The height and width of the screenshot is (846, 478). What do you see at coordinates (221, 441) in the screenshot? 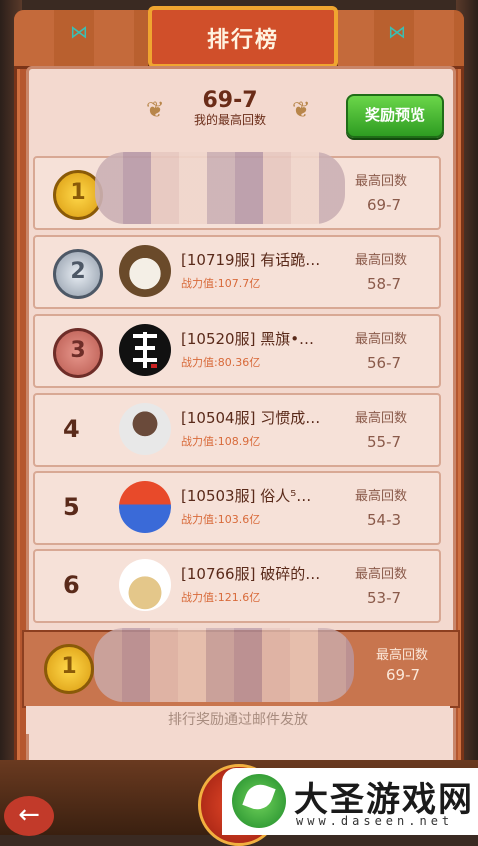
I see `power-value: 战力值:108.9亿` at bounding box center [221, 441].